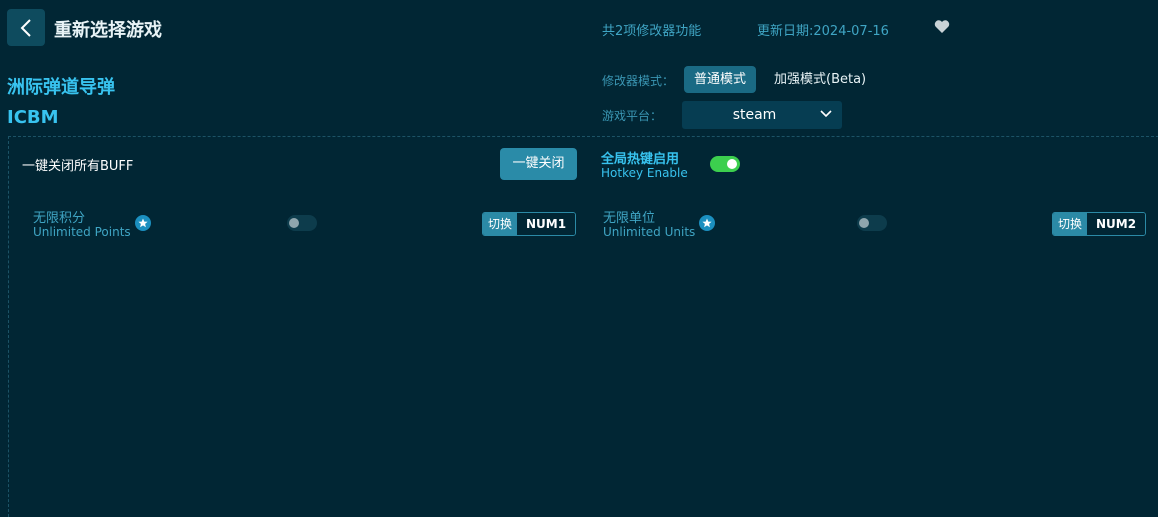 The image size is (1158, 517). I want to click on game-name-cn: 洲际弹道导弹, so click(61, 87).